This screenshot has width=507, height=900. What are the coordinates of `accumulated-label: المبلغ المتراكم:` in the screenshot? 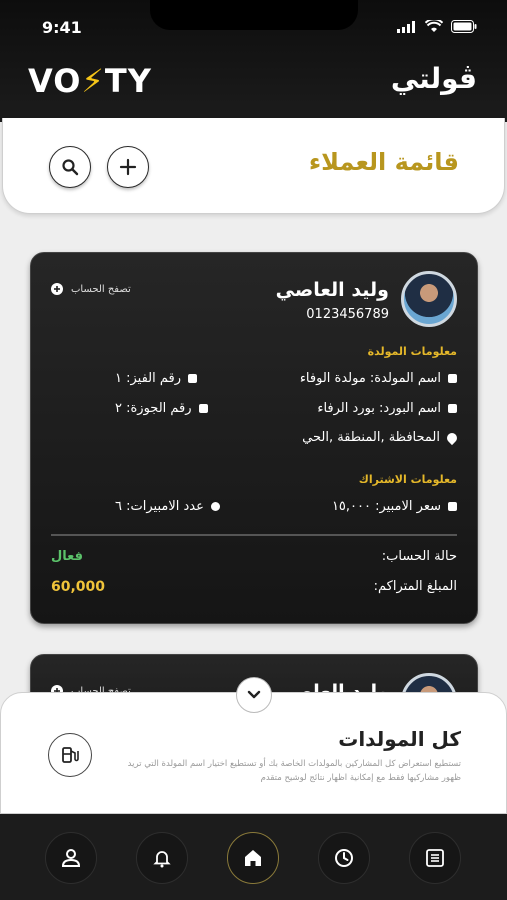 It's located at (415, 586).